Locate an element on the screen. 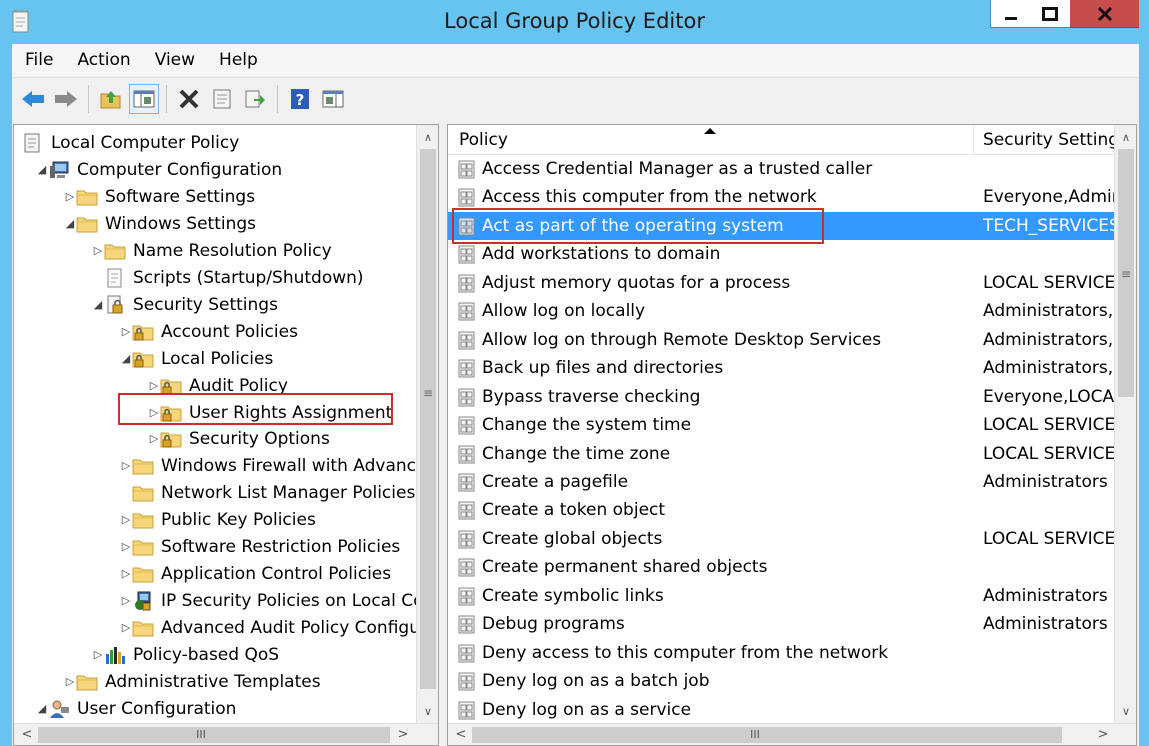 This screenshot has width=1149, height=746. list-horizontal-scrollbar: < III > is located at coordinates (792, 734).